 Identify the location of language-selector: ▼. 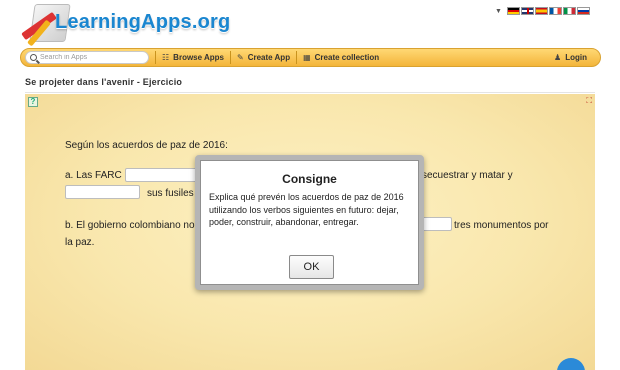
(542, 11).